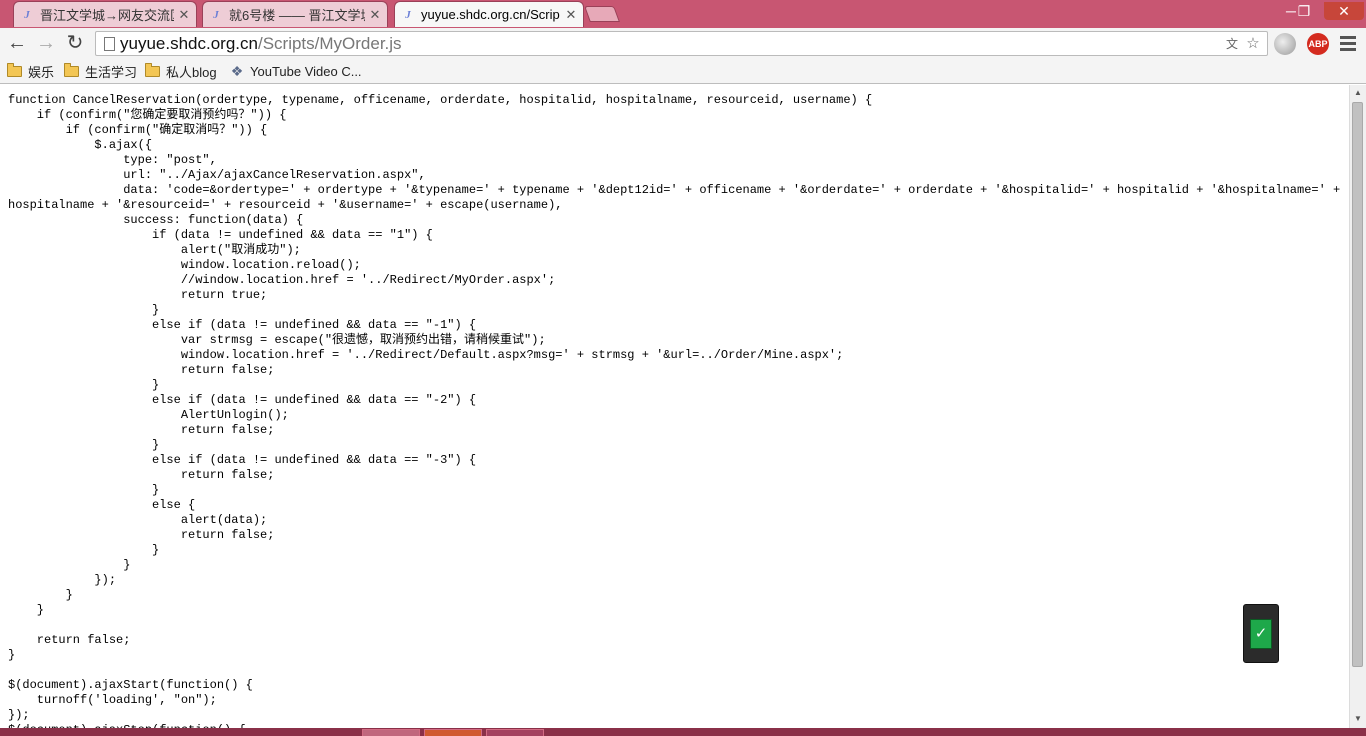 This screenshot has height=736, width=1366. What do you see at coordinates (1348, 43) in the screenshot?
I see `chrome-menu-icon` at bounding box center [1348, 43].